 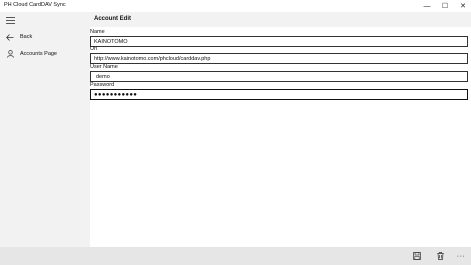 What do you see at coordinates (10, 54) in the screenshot?
I see `person-icon` at bounding box center [10, 54].